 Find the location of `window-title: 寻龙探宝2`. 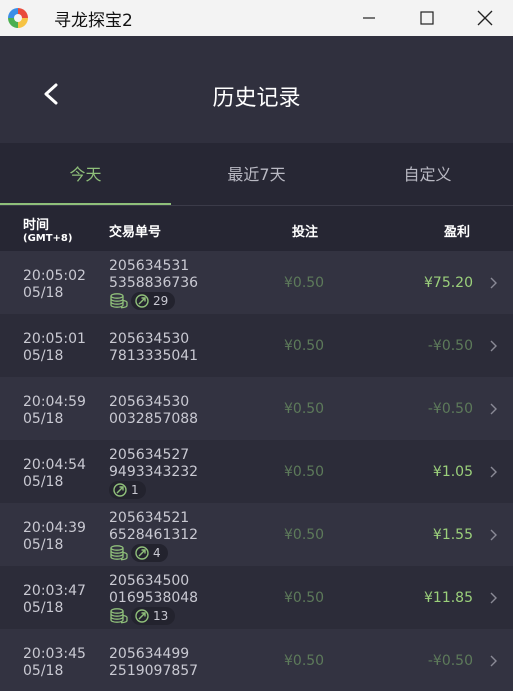

window-title: 寻龙探宝2 is located at coordinates (93, 21).